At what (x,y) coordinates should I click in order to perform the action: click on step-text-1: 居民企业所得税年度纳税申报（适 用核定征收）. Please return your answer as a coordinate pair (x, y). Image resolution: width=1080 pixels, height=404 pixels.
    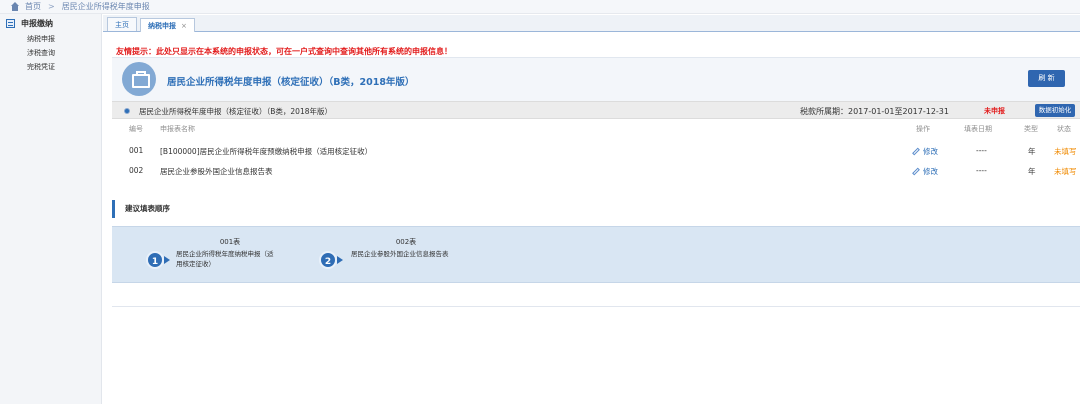
    Looking at the image, I should click on (225, 259).